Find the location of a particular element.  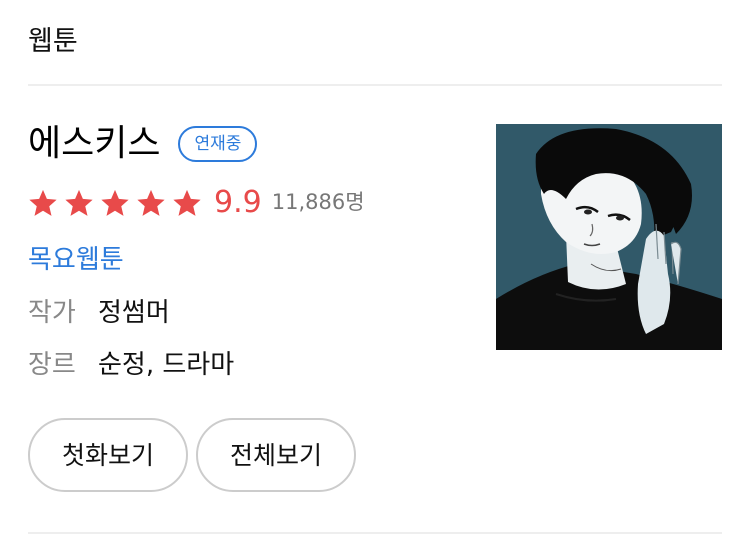

first-episode-button: 첫화보기 is located at coordinates (108, 455).